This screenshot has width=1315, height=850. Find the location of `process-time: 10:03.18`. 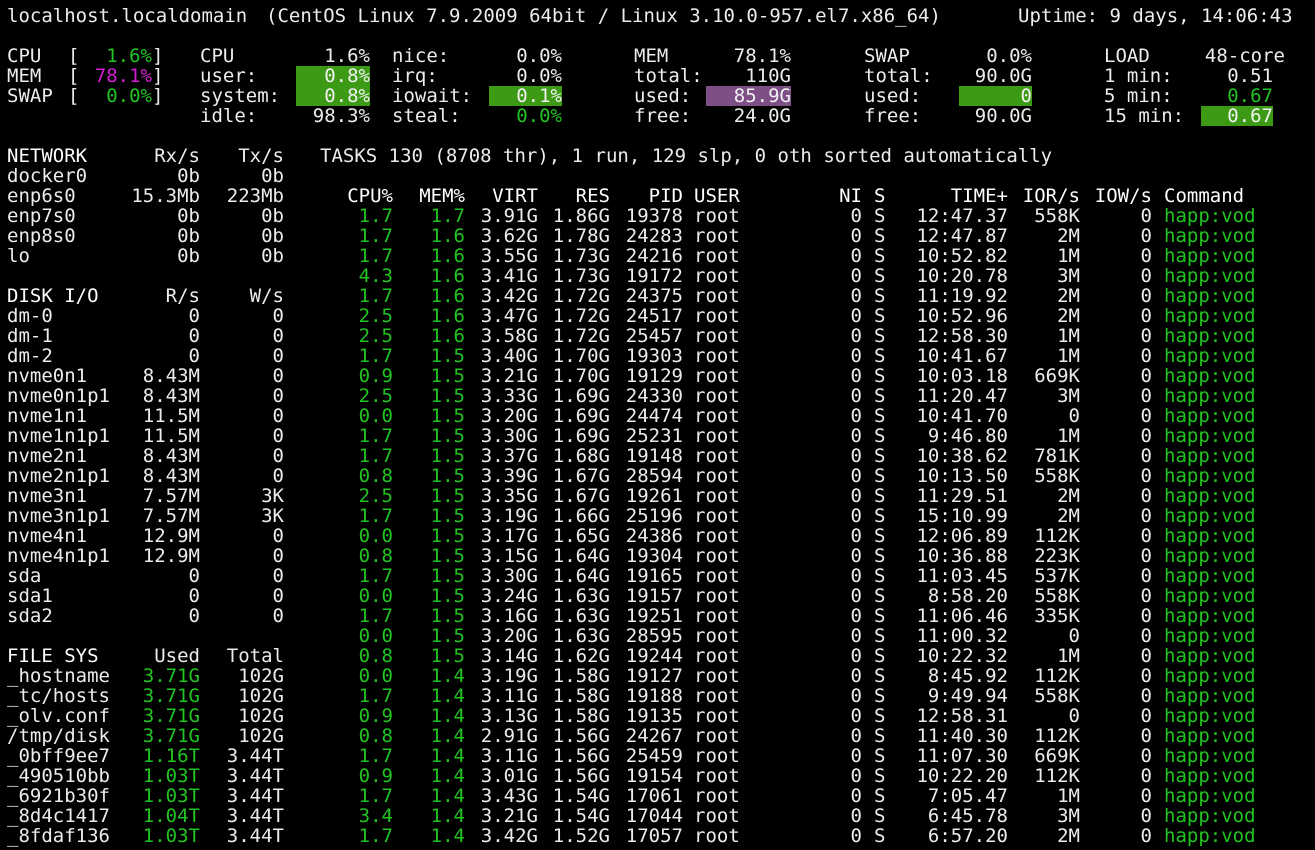

process-time: 10:03.18 is located at coordinates (962, 376).